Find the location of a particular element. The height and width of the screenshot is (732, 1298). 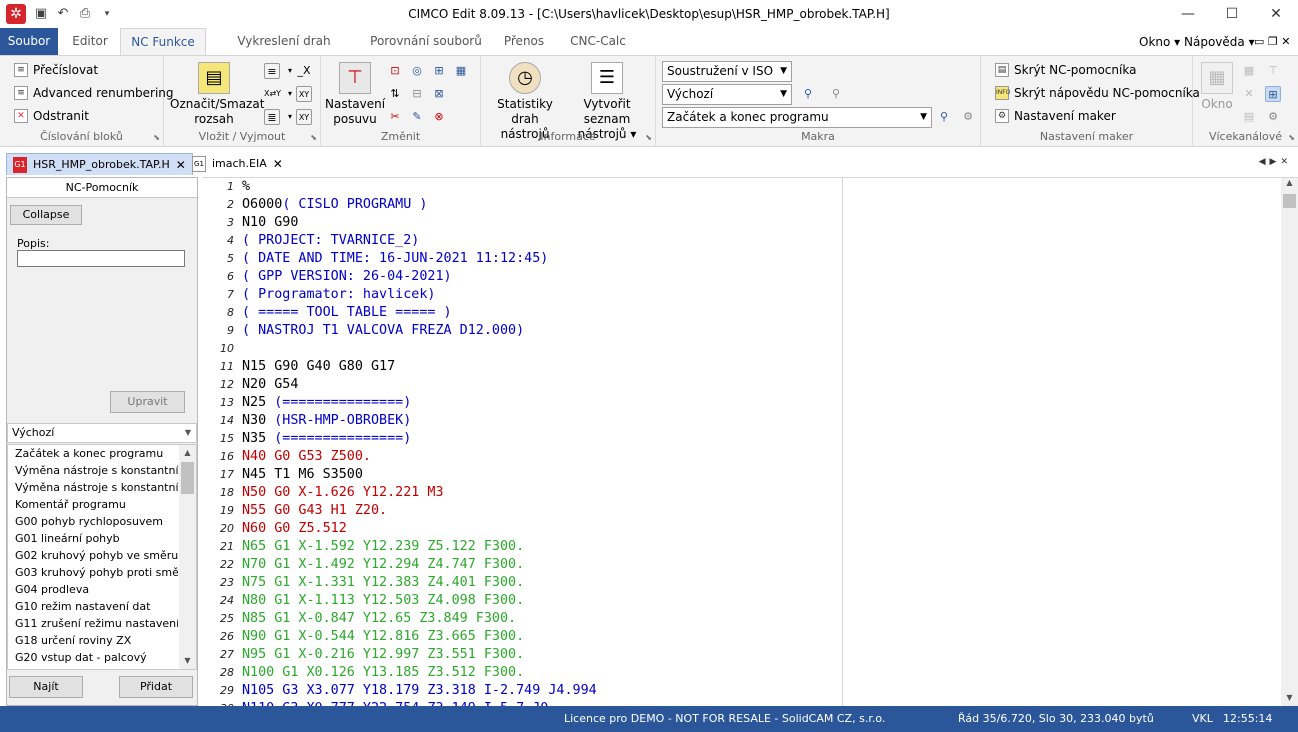

macro-list-item: G20 vstup dat - palcový is located at coordinates (93, 657).